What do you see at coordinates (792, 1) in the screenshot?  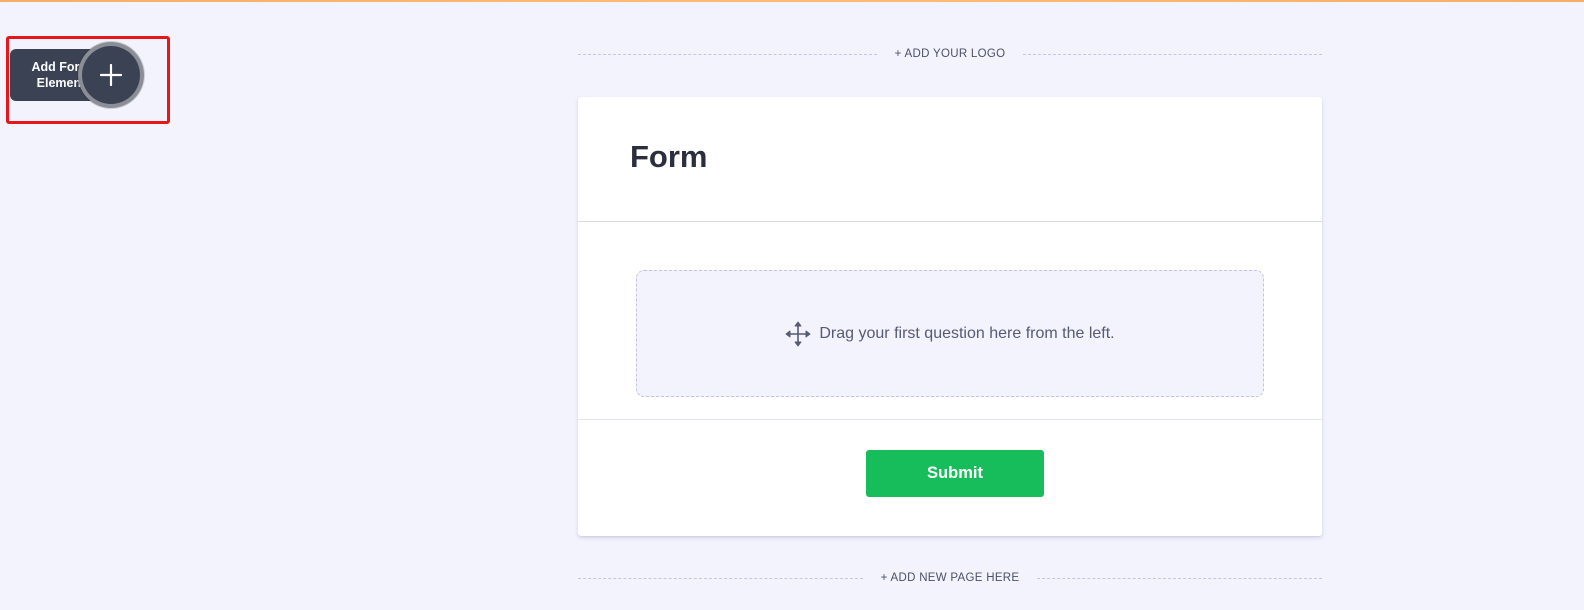 I see `top-accent-bar` at bounding box center [792, 1].